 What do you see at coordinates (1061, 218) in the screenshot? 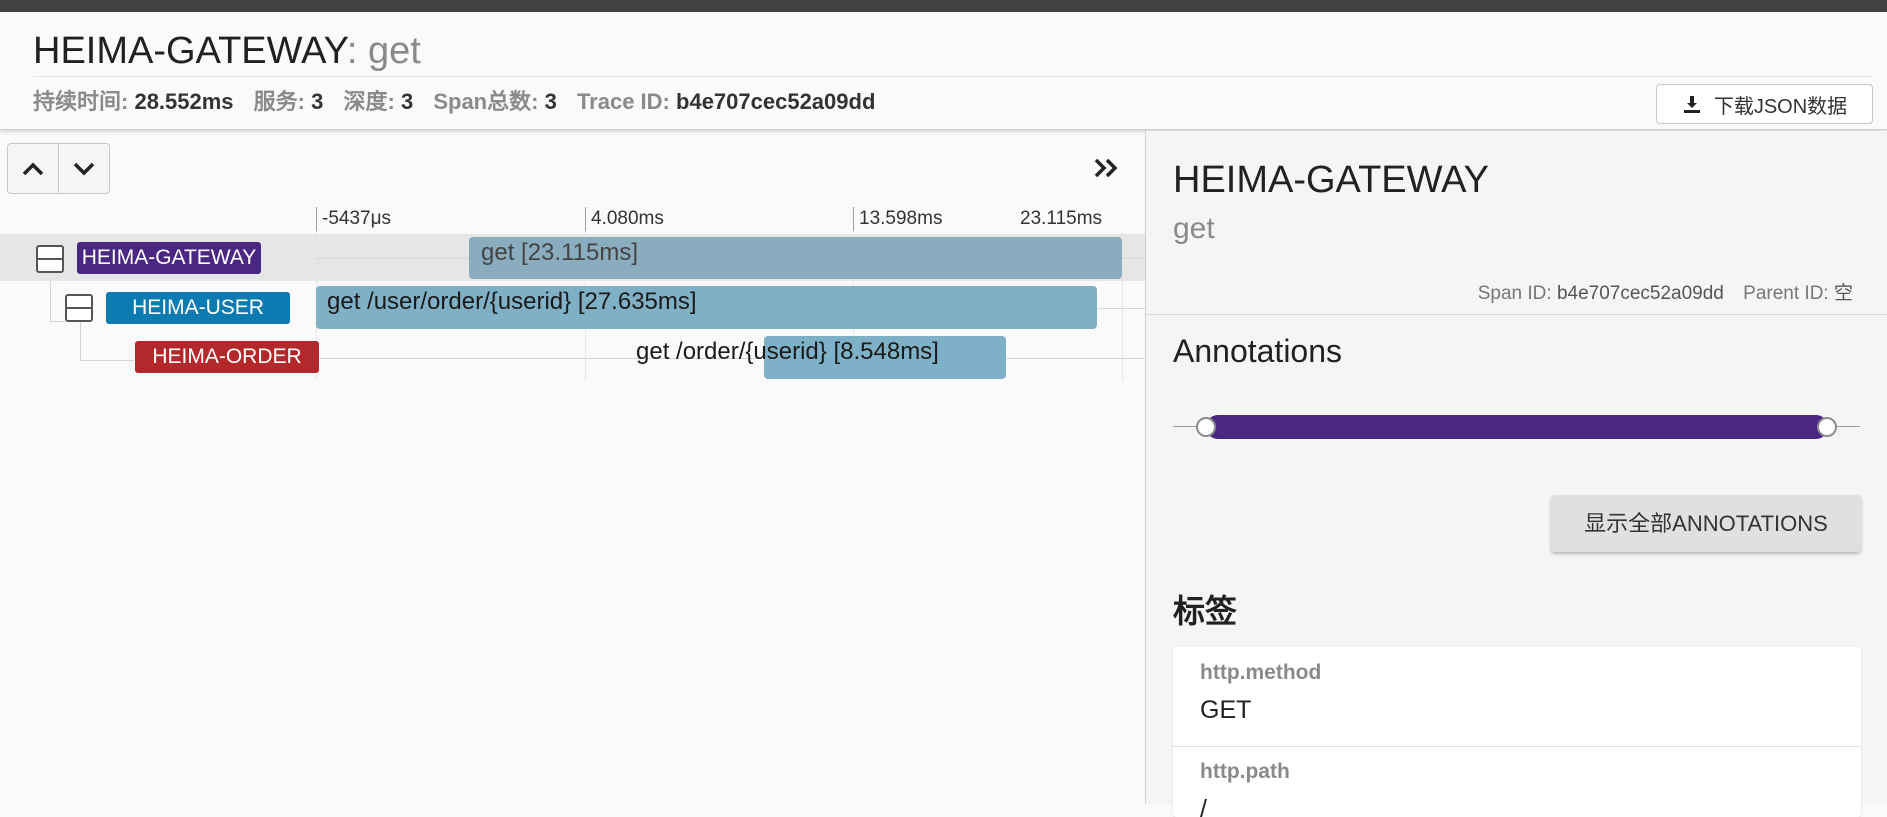
I see `time-tick: 23.115ms` at bounding box center [1061, 218].